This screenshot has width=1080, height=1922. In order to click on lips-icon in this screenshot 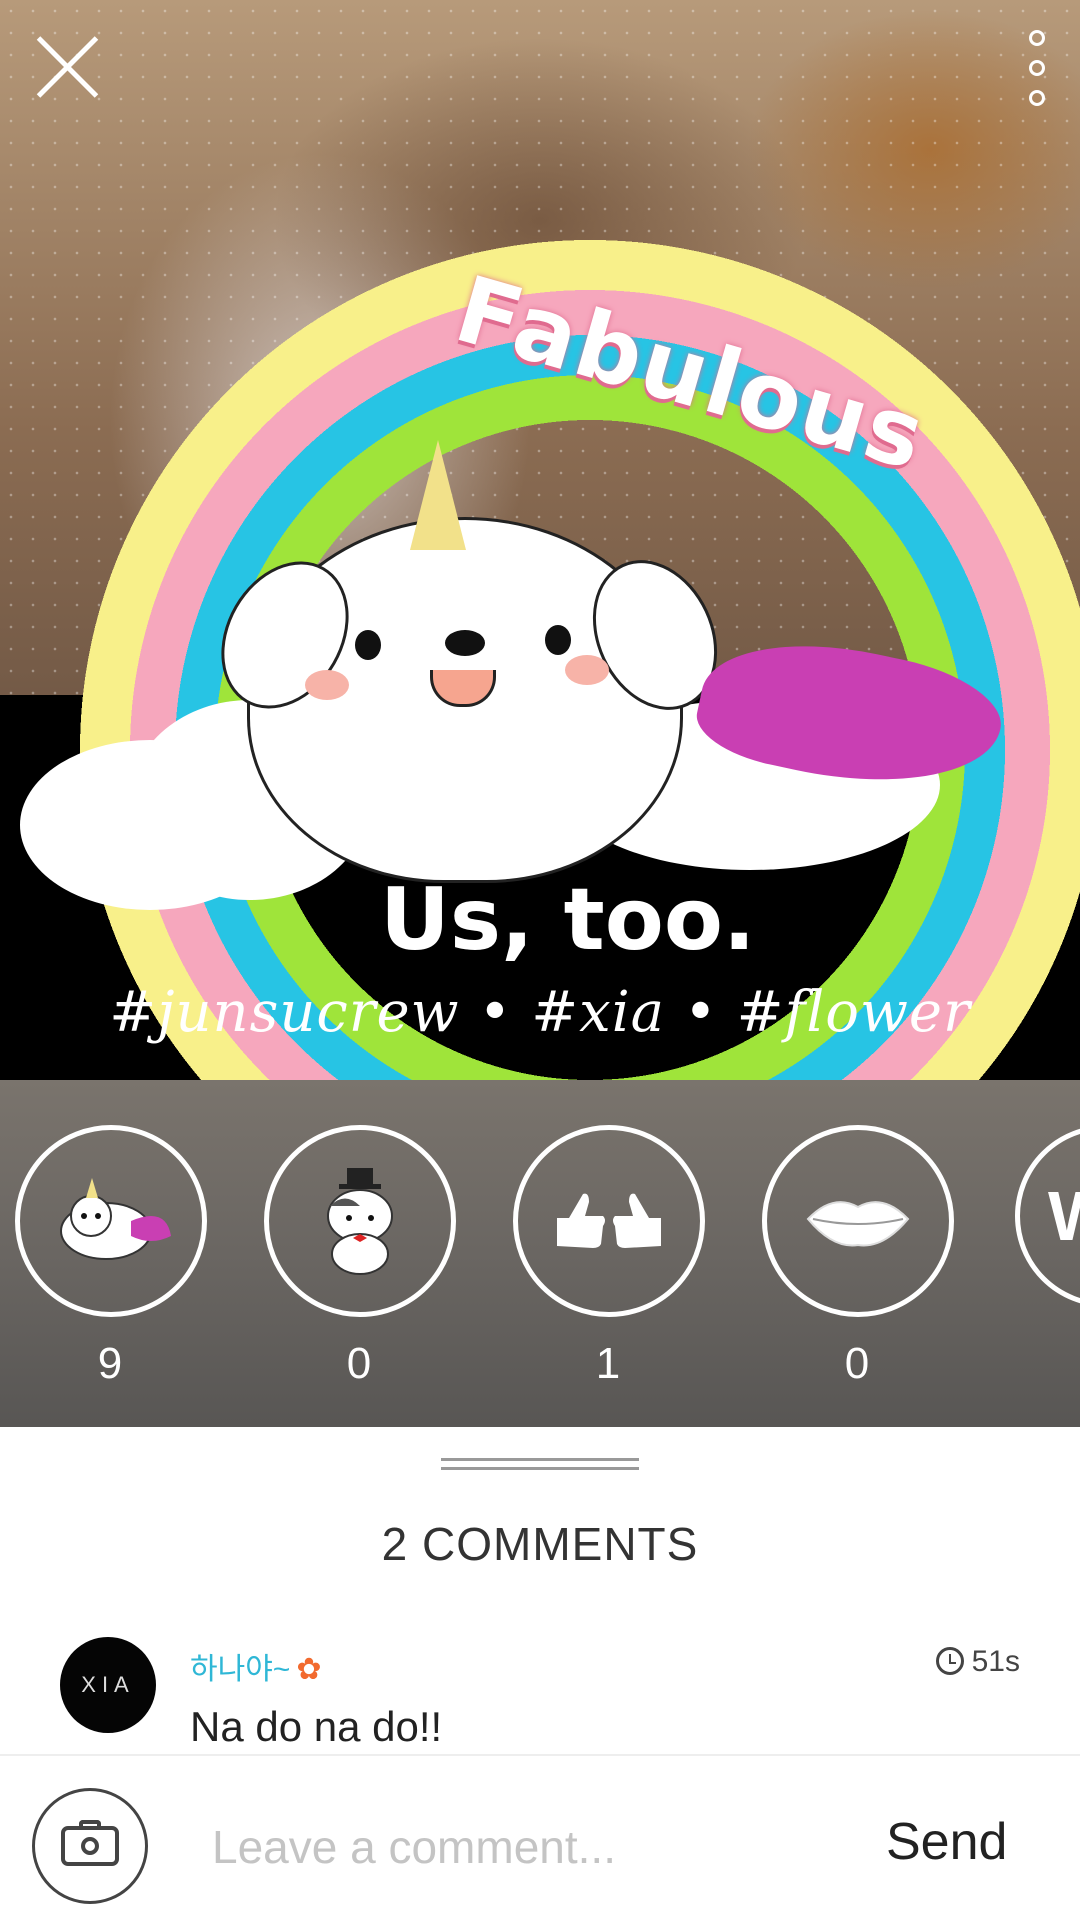, I will do `click(858, 1221)`.